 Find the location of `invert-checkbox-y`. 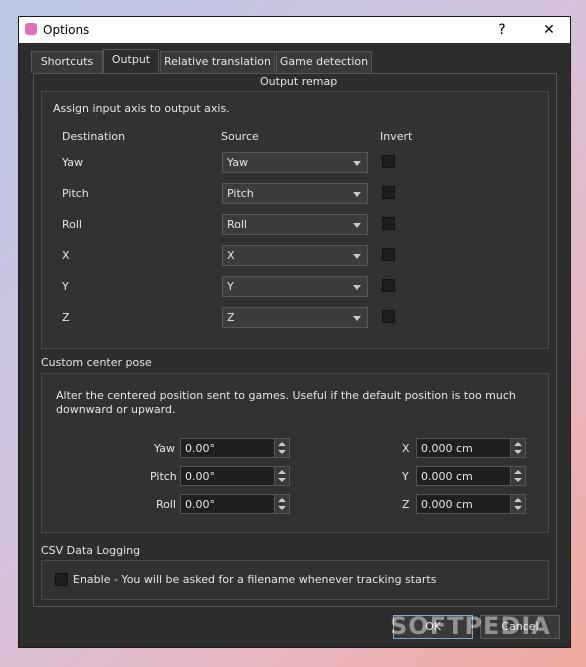

invert-checkbox-y is located at coordinates (388, 285).